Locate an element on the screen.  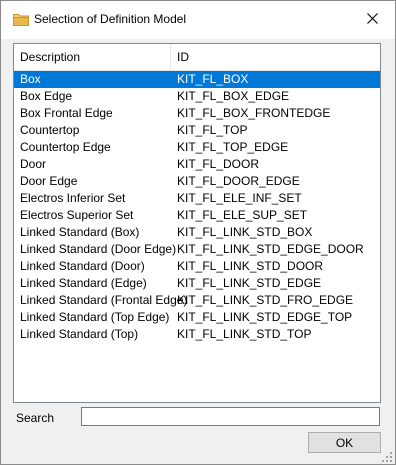
row-description: Countertop Edge is located at coordinates (65, 147).